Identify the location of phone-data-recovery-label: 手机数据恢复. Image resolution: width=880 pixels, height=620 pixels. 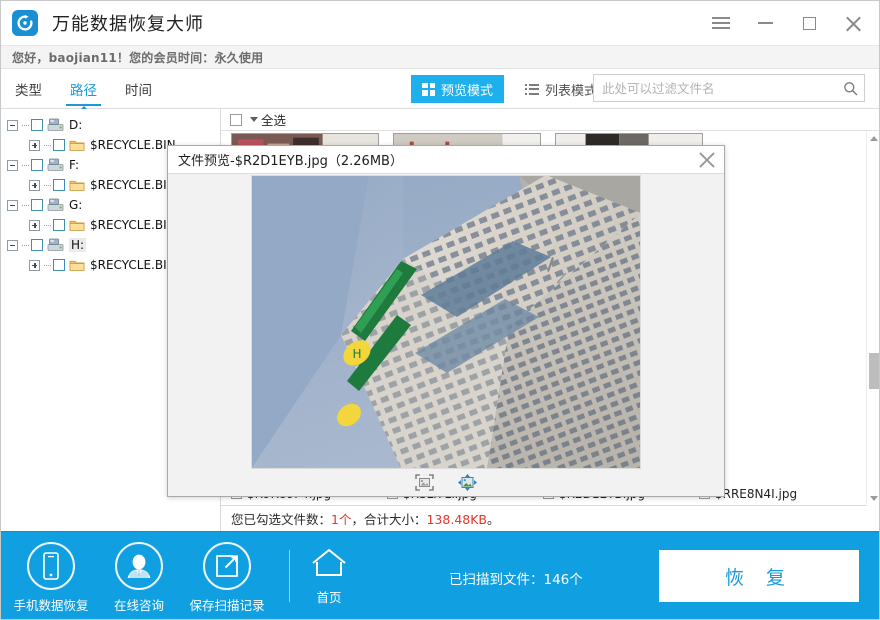
(51, 605).